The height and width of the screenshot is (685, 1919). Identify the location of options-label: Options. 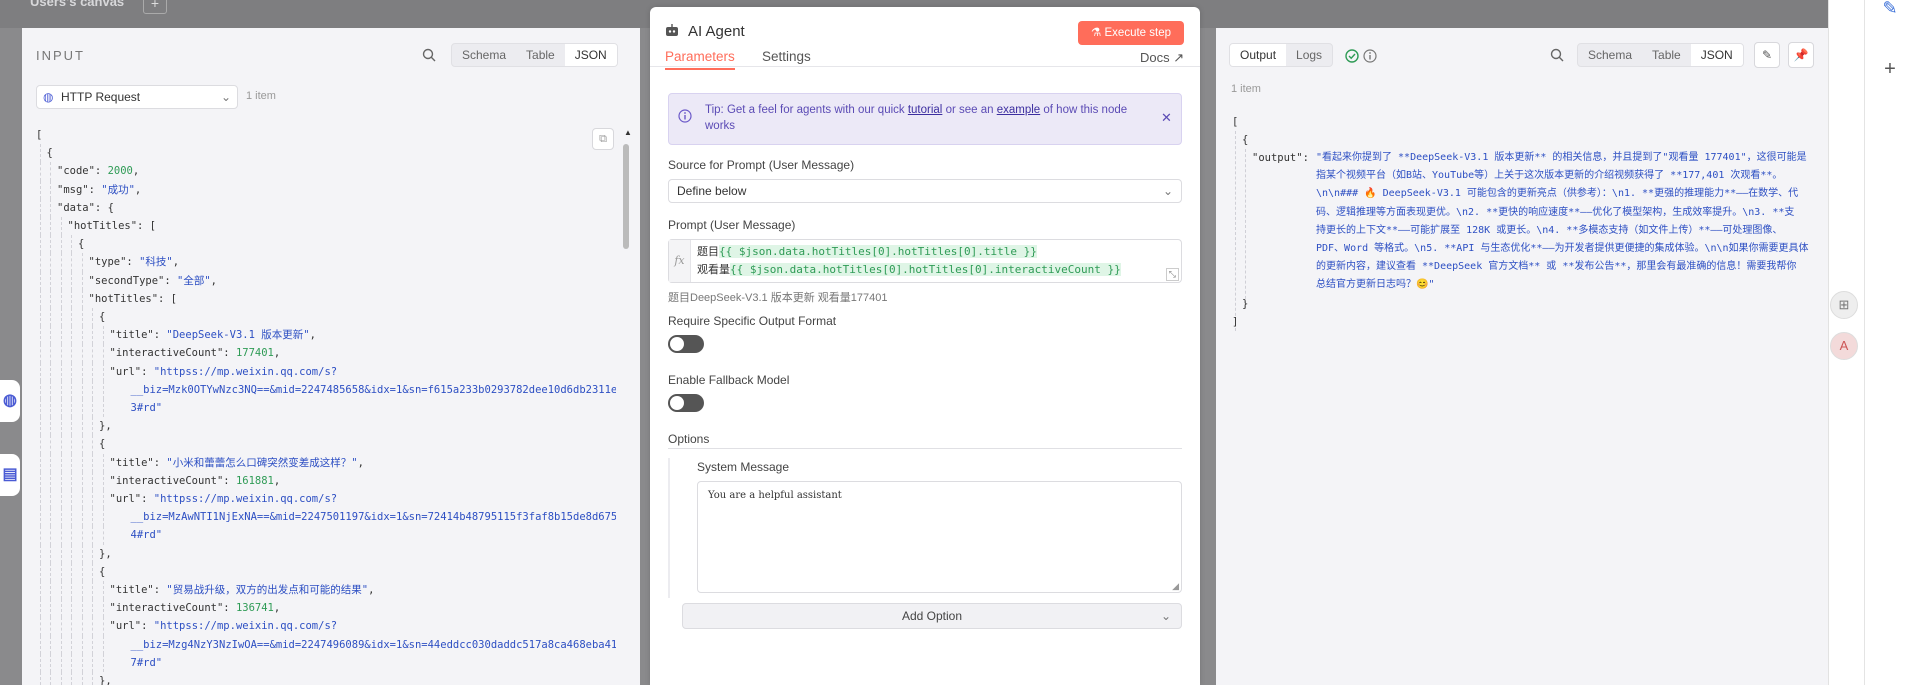
(689, 439).